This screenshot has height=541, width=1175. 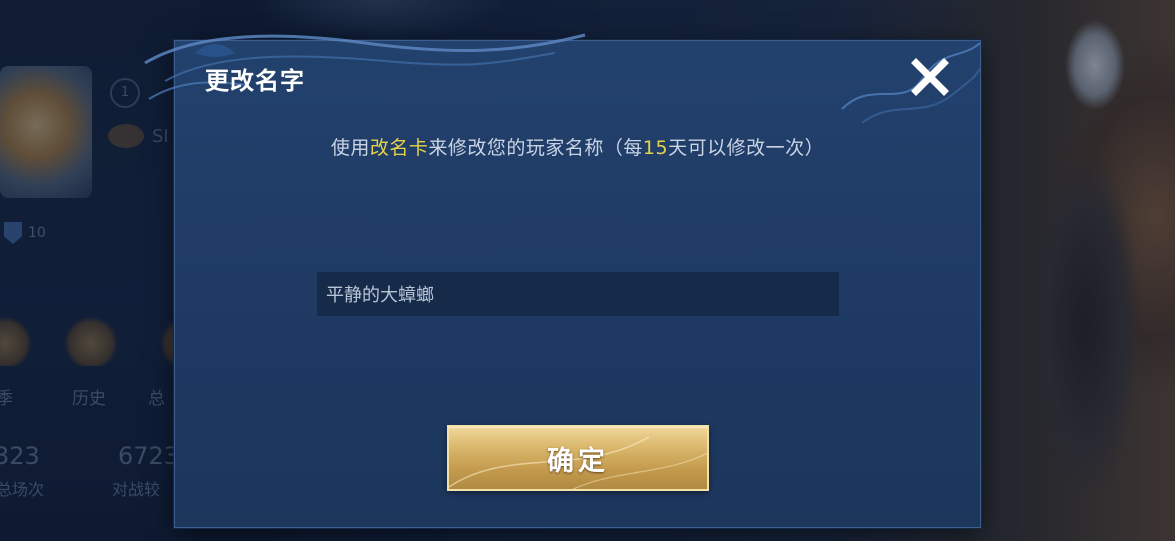 What do you see at coordinates (255, 81) in the screenshot?
I see `dialog-title: 更改名字` at bounding box center [255, 81].